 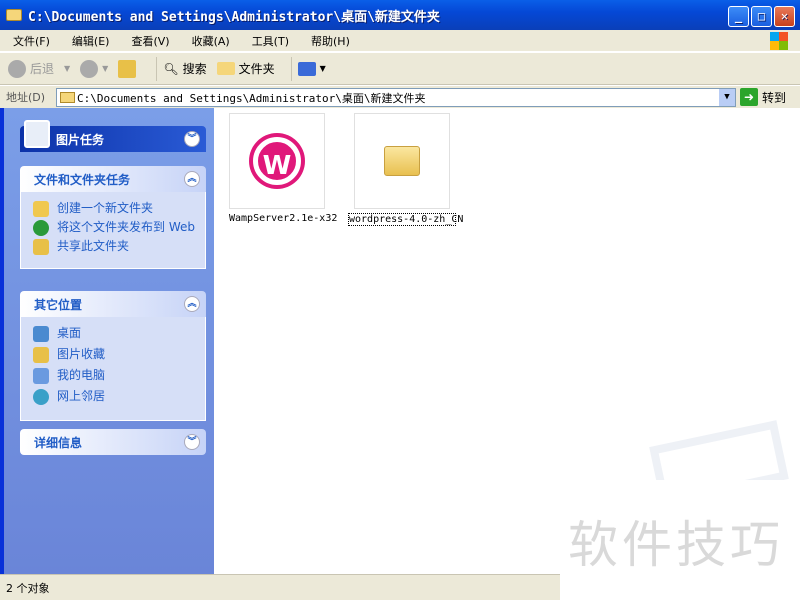 I want to click on toolbar: 后退 ▼ ▼ 🔍︎ 搜索 文件夹 ▼, so click(x=400, y=69).